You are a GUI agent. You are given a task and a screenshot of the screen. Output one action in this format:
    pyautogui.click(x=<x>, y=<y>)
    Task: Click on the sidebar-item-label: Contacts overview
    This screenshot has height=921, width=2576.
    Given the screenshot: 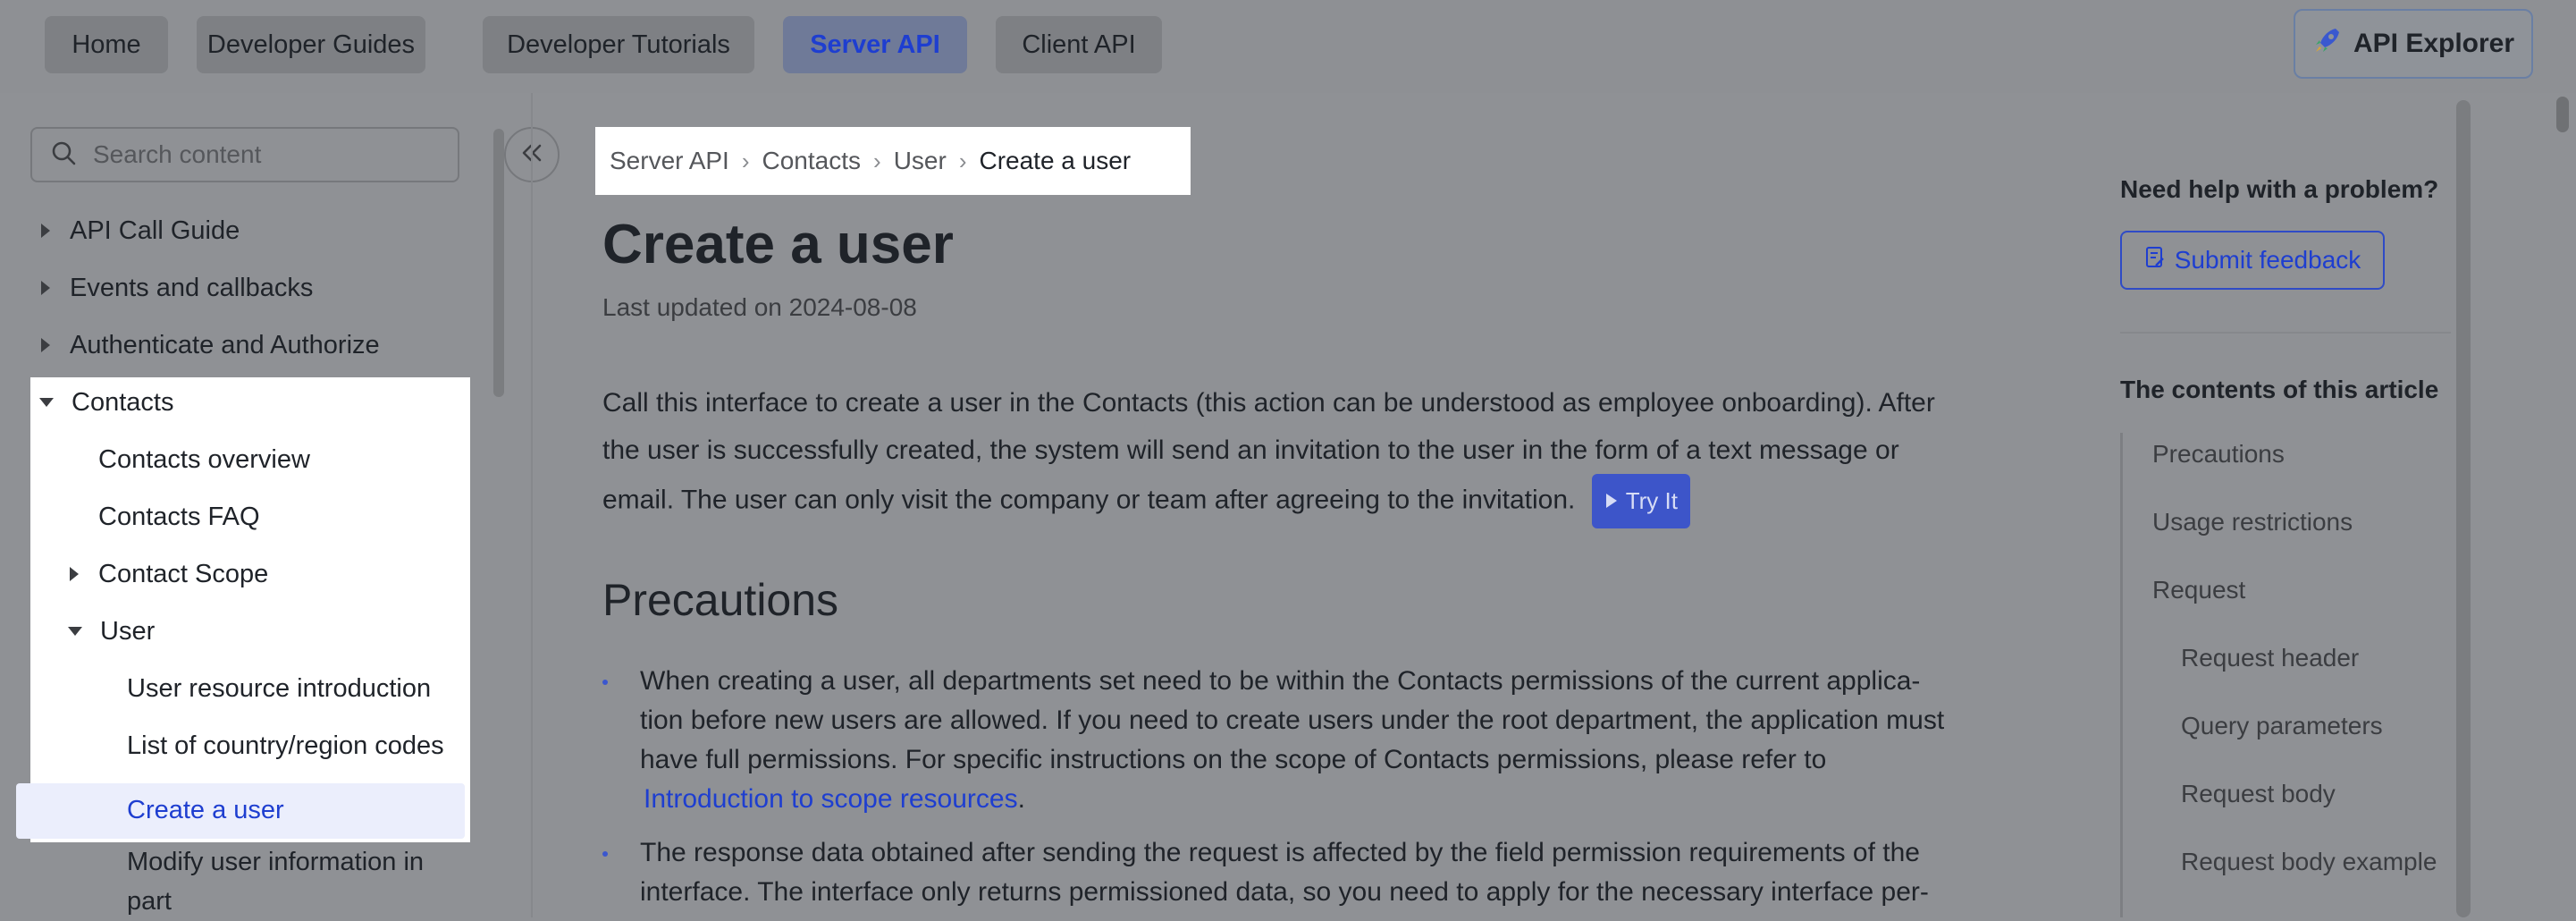 What is the action you would take?
    pyautogui.click(x=204, y=459)
    